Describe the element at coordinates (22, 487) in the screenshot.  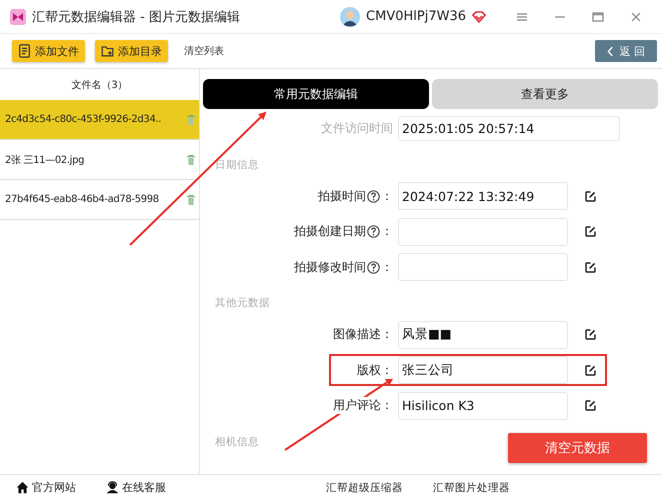
I see `home-icon` at that location.